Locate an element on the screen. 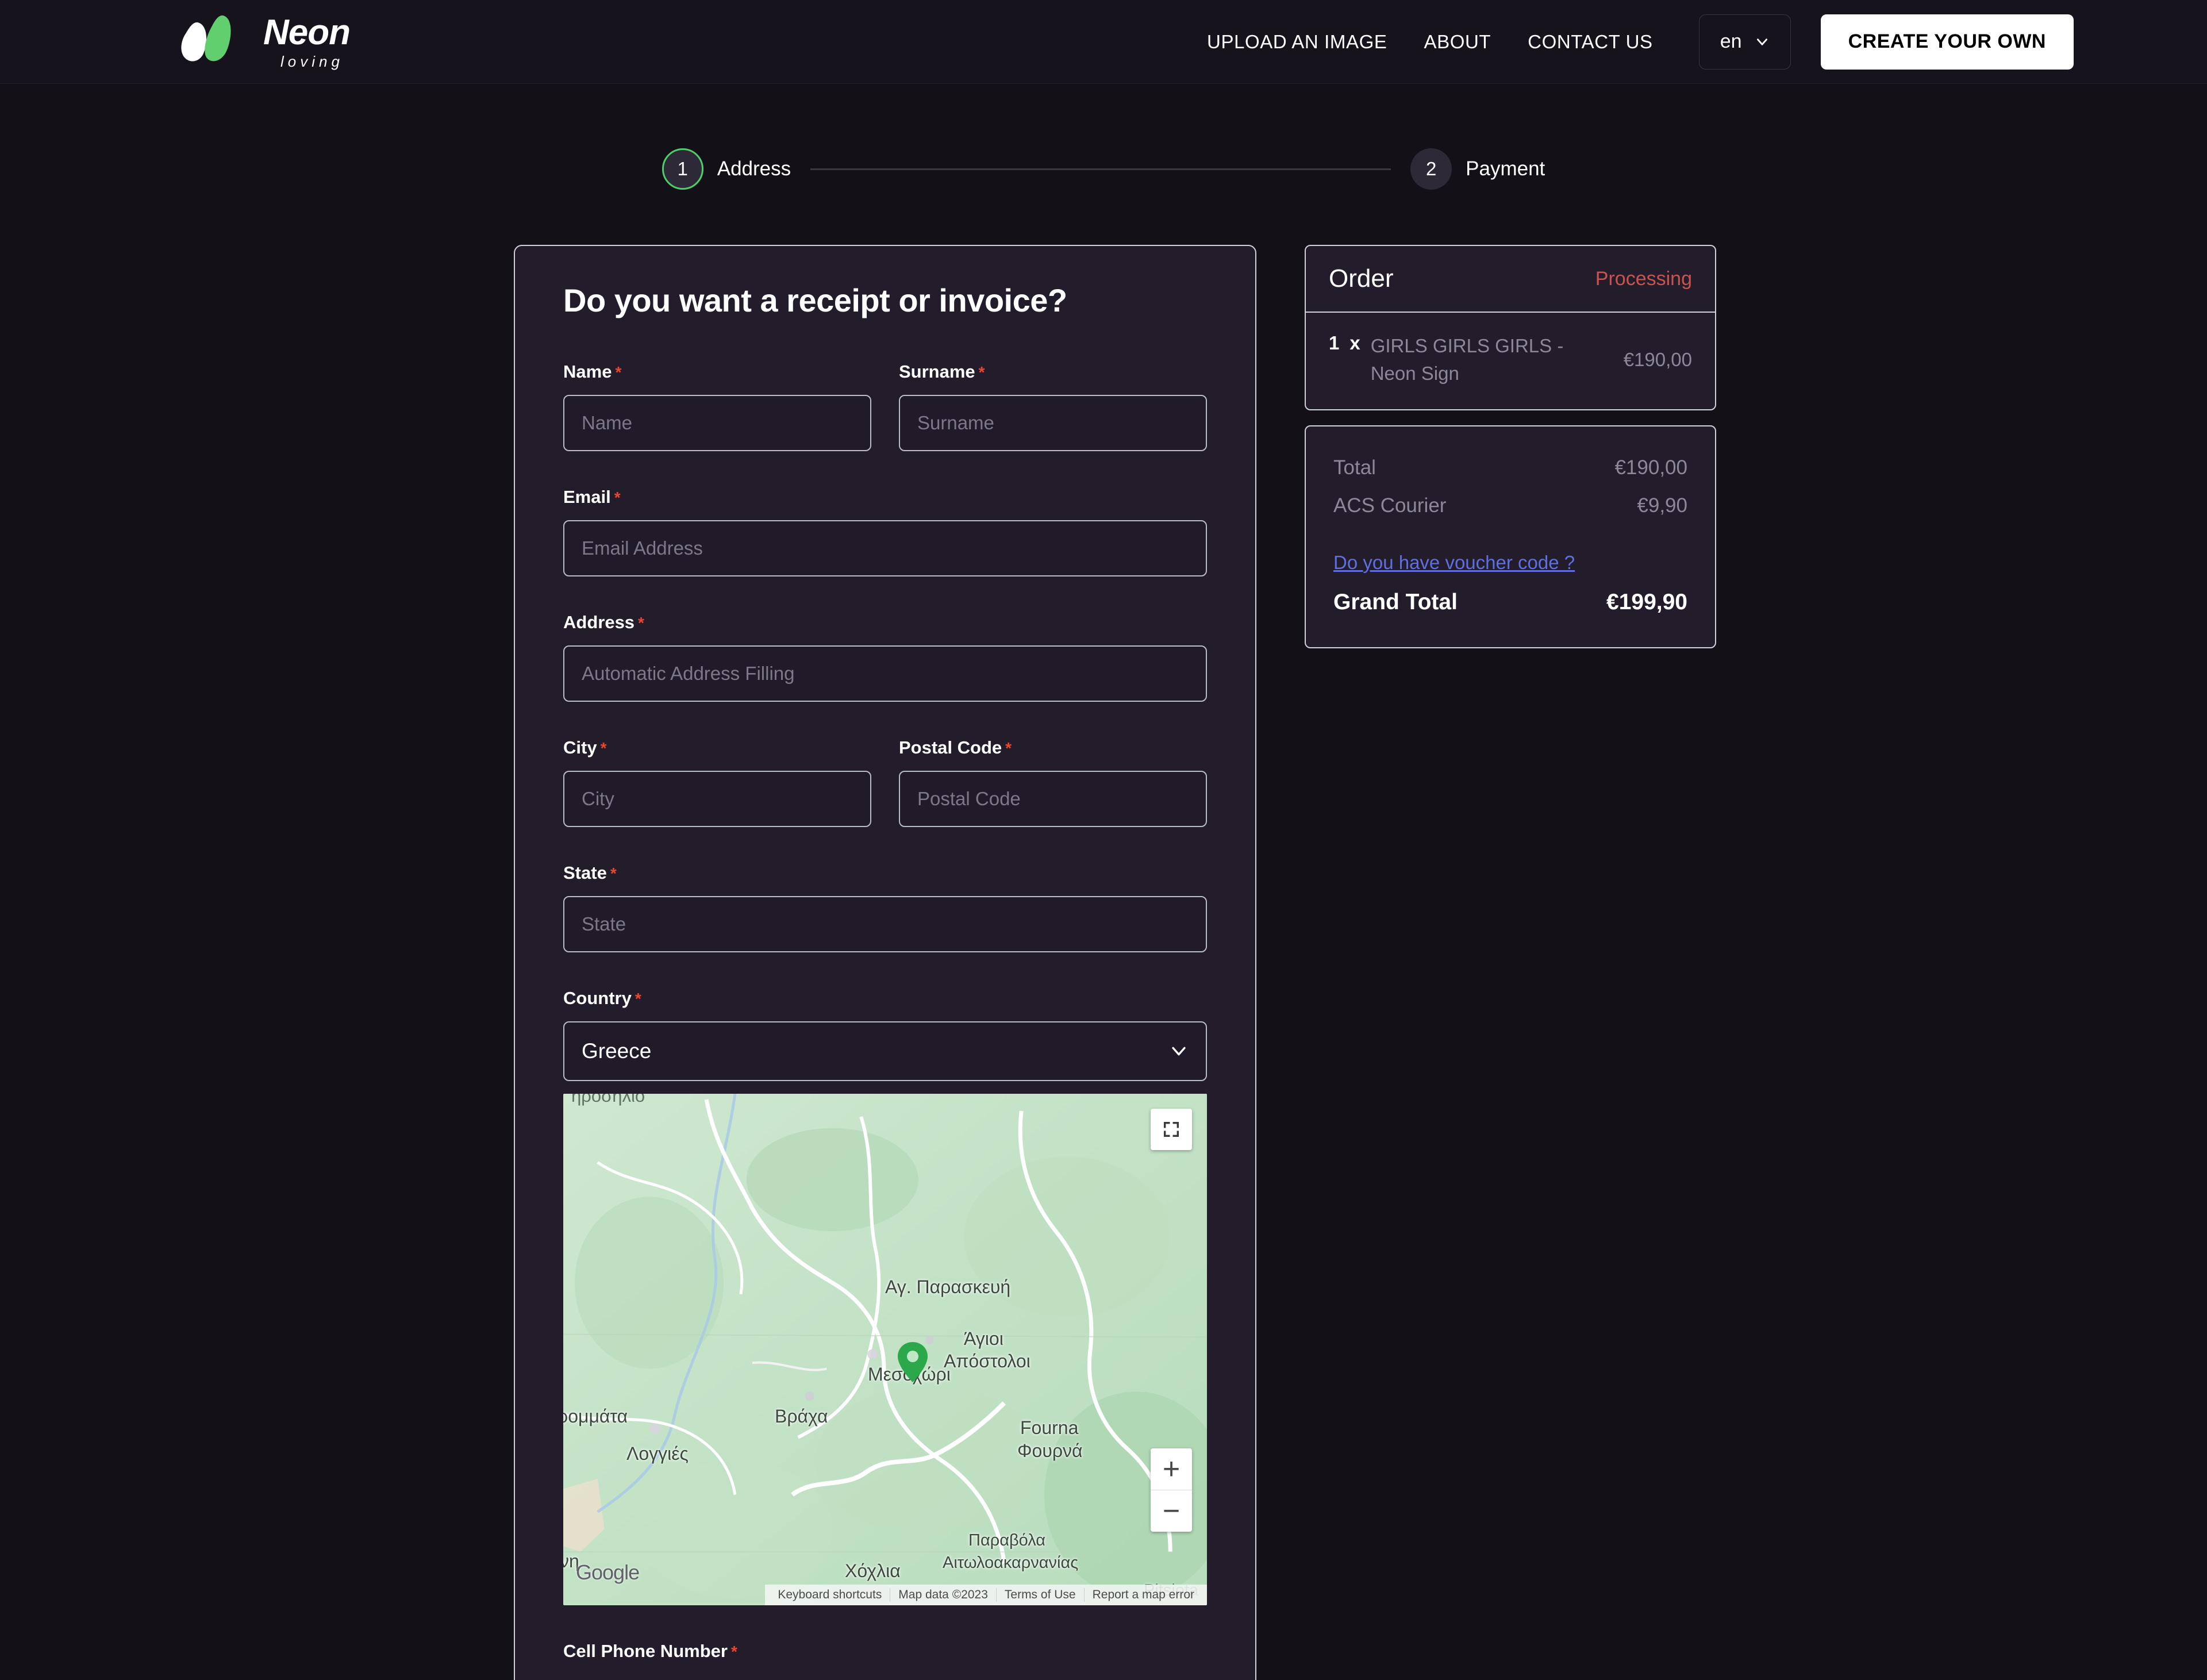 This screenshot has width=2207, height=1680. nav-contact-us: CONTACT US is located at coordinates (1590, 42).